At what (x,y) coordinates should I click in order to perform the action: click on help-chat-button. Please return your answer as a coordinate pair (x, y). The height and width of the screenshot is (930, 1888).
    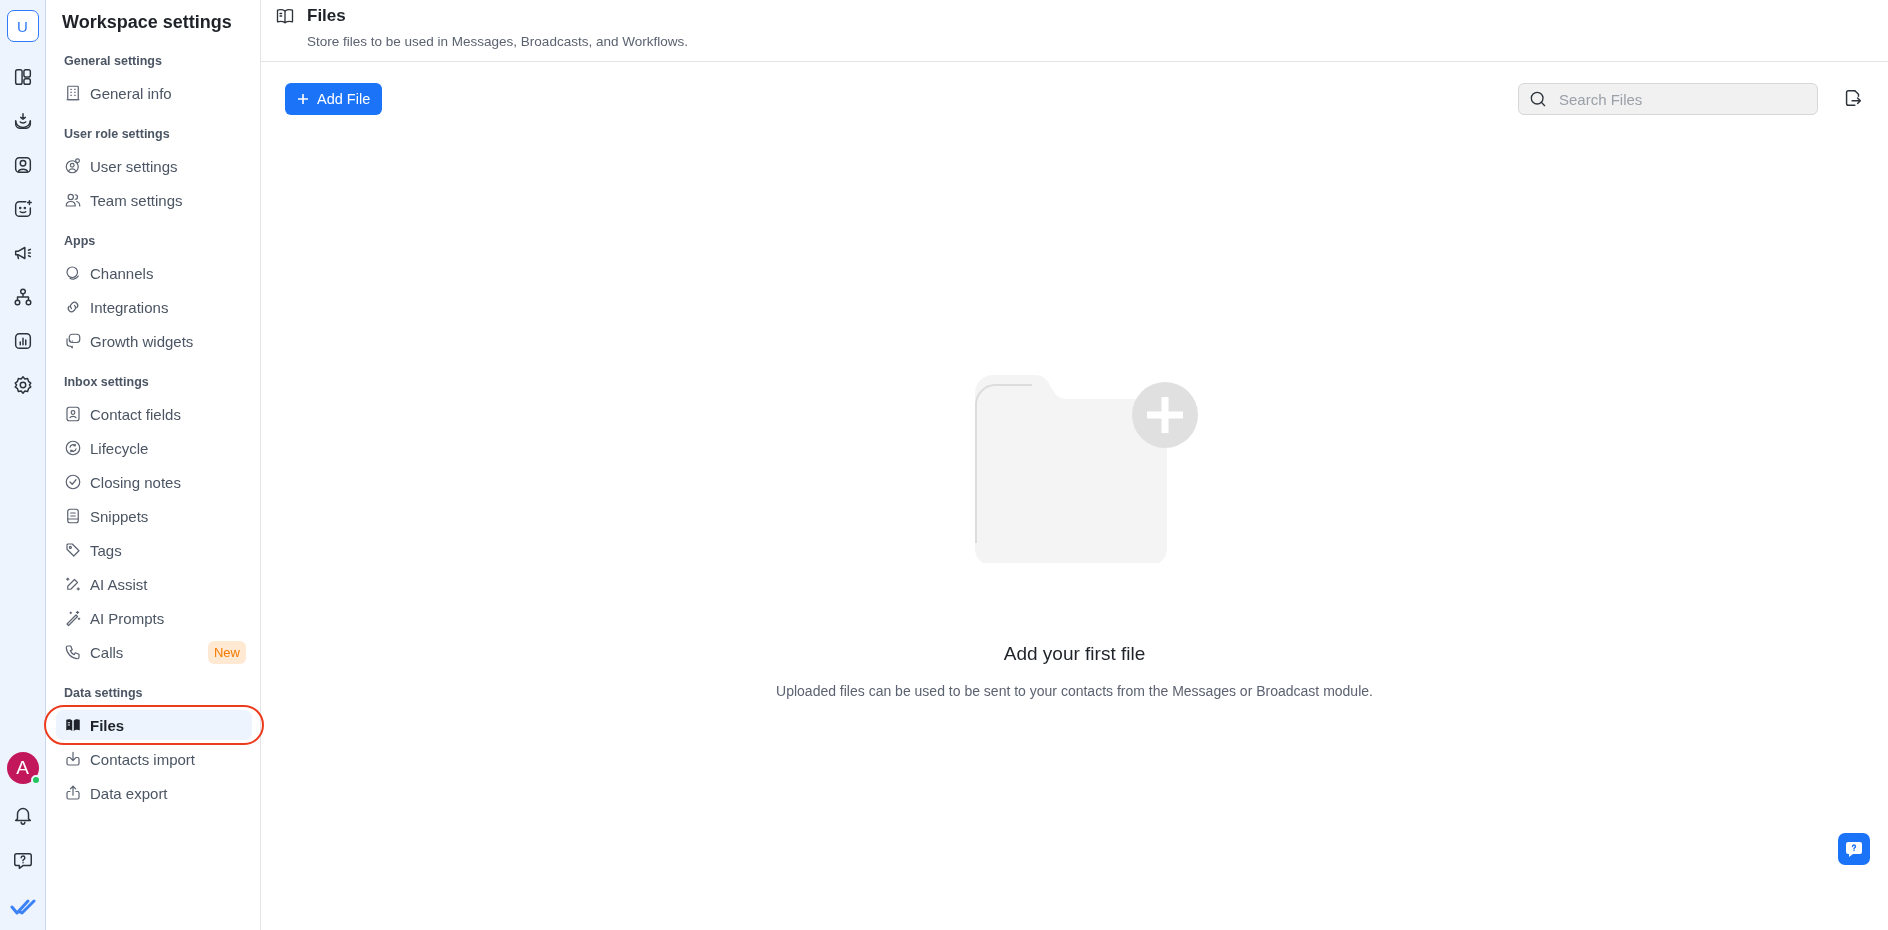
    Looking at the image, I should click on (1854, 849).